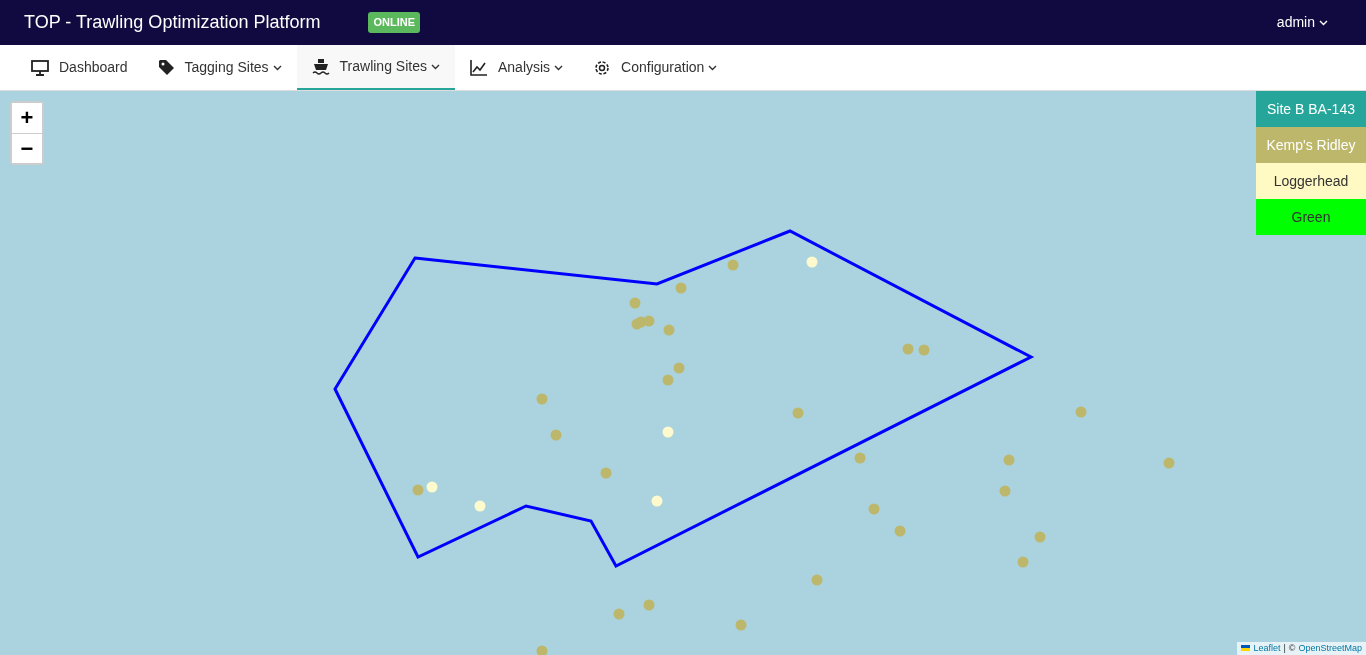 The height and width of the screenshot is (655, 1366). What do you see at coordinates (1246, 648) in the screenshot?
I see `flag-icon` at bounding box center [1246, 648].